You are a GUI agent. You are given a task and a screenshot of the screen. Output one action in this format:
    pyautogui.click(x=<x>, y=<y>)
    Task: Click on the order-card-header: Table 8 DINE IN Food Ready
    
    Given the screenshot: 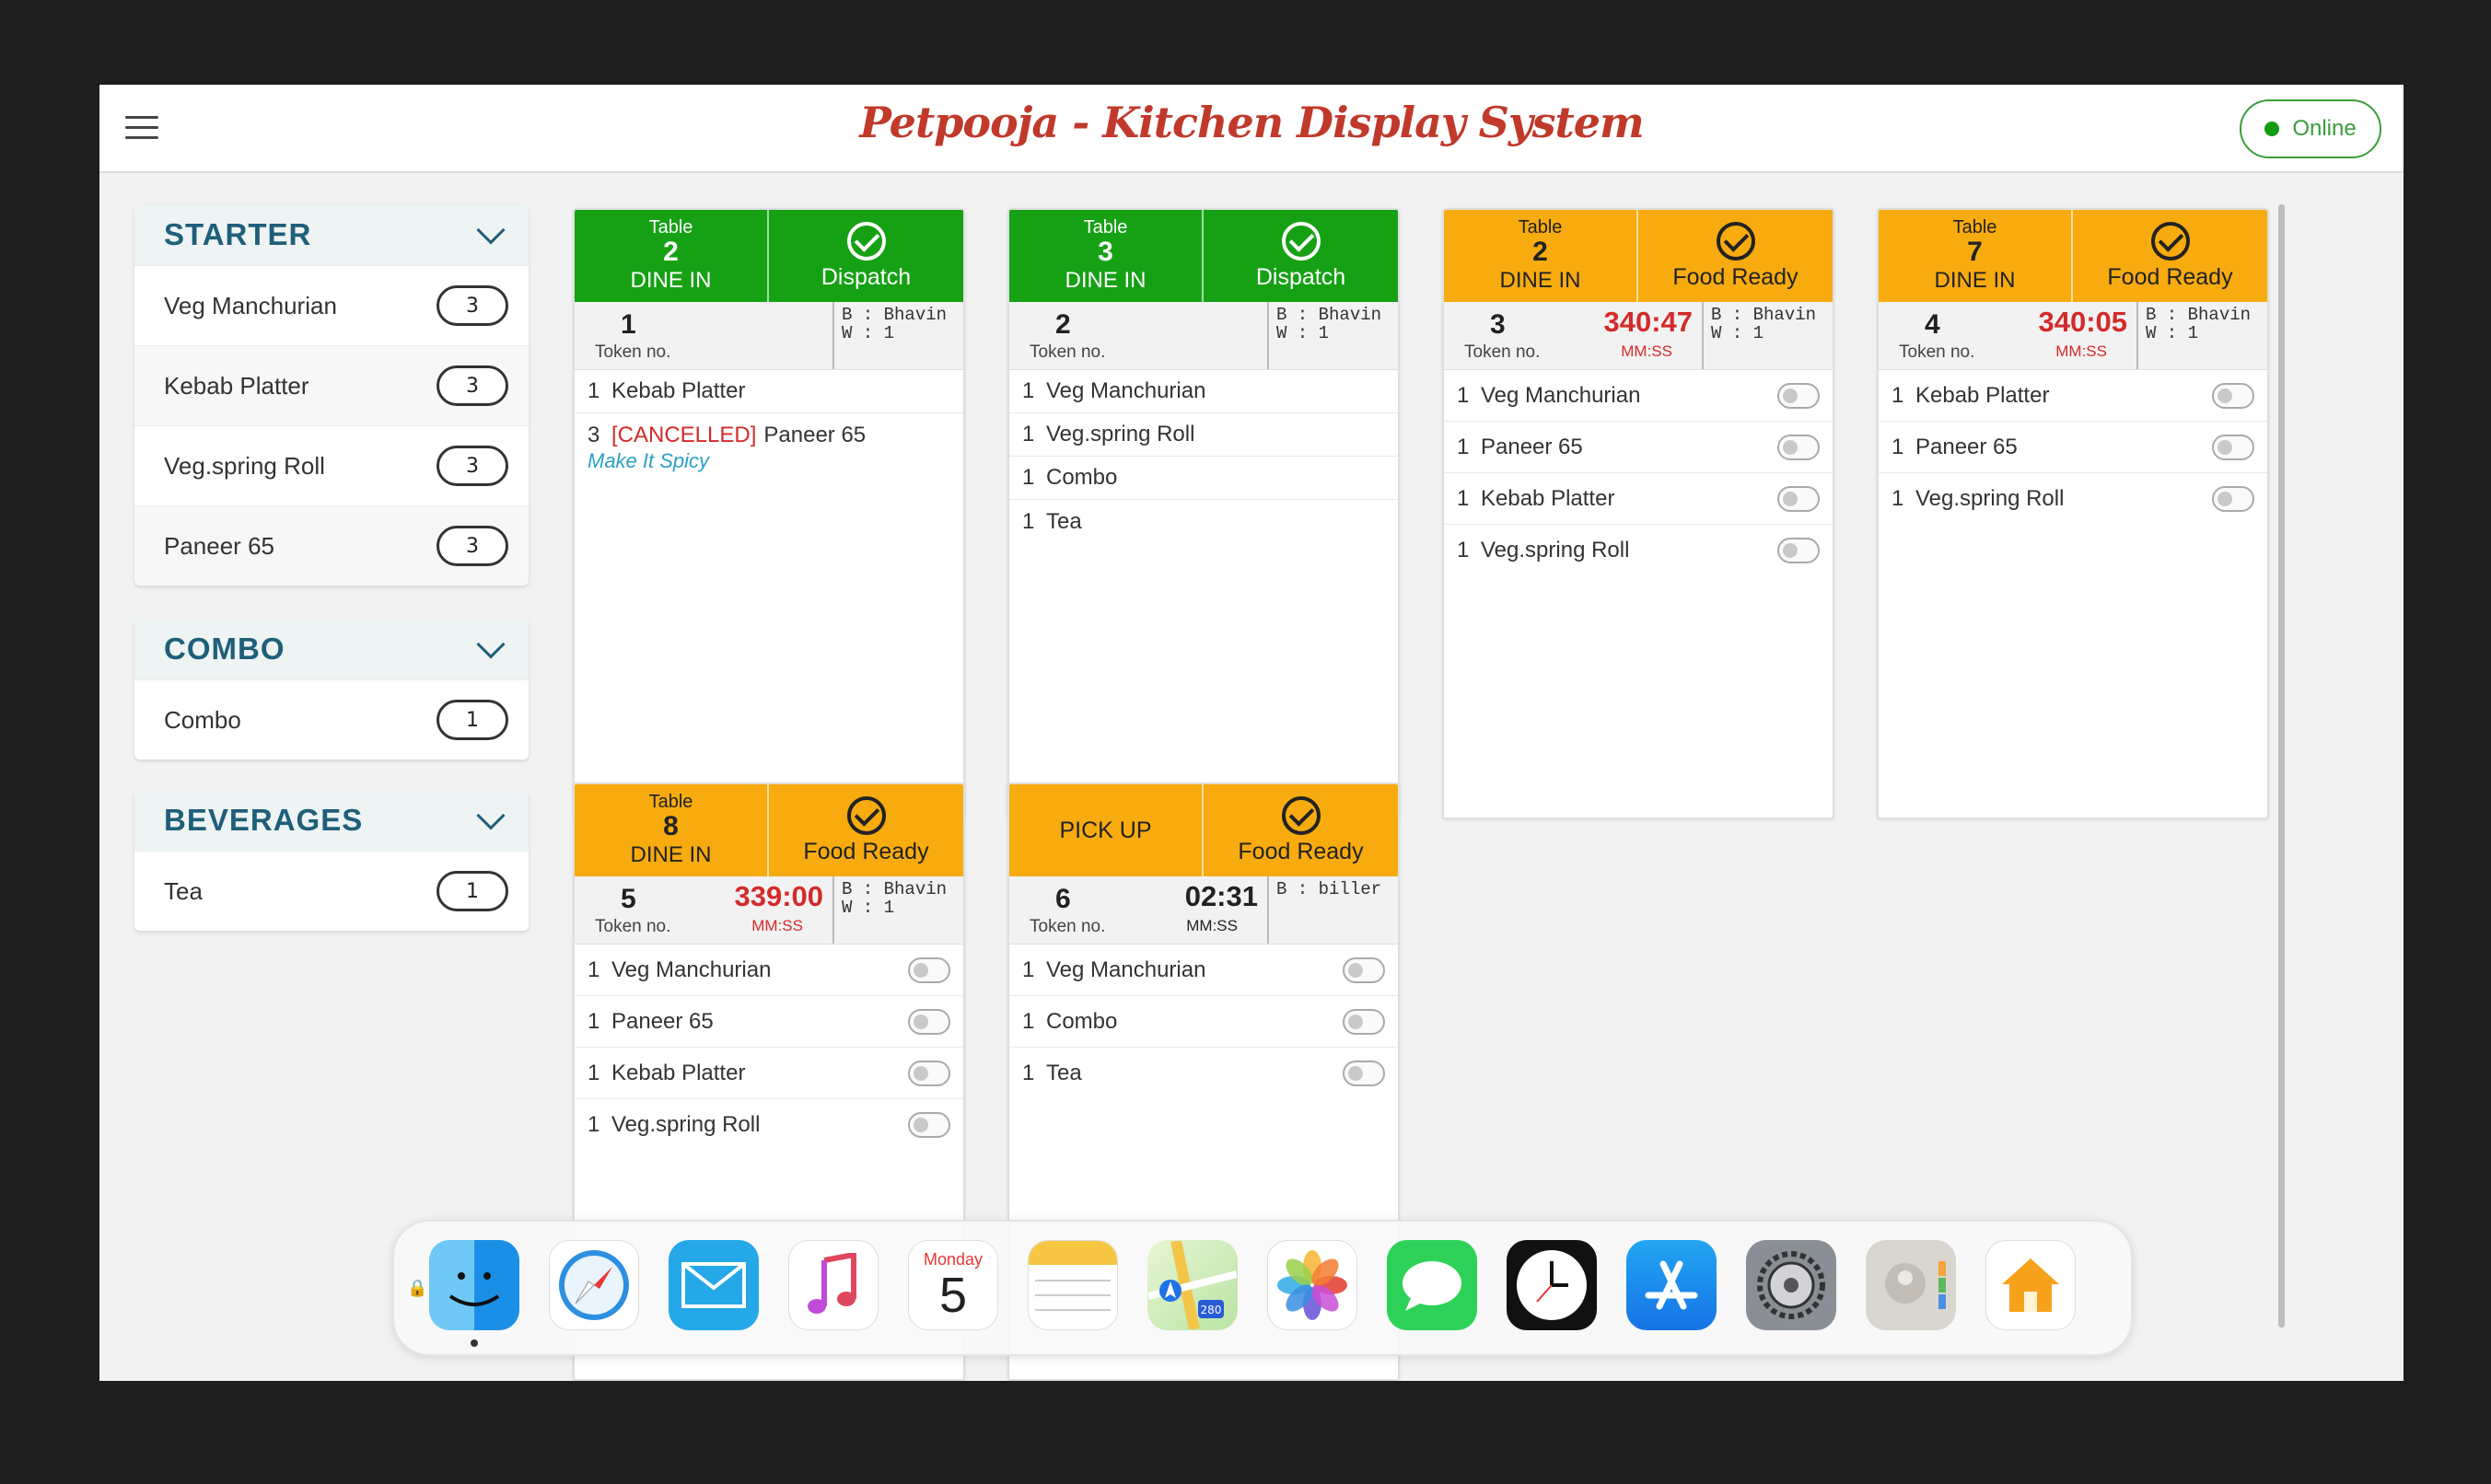 What is the action you would take?
    pyautogui.click(x=769, y=830)
    